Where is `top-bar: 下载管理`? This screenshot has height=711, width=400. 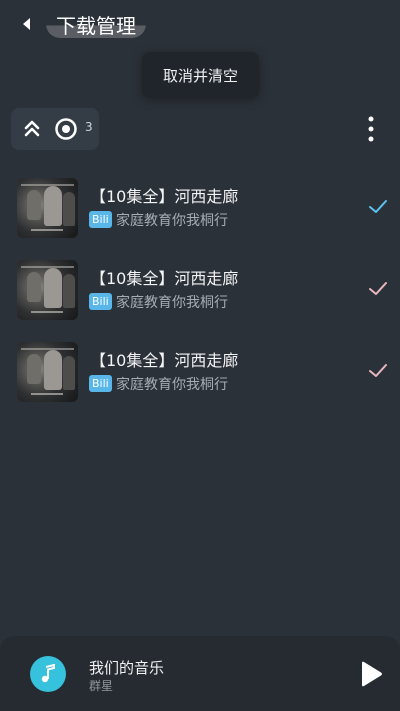 top-bar: 下载管理 is located at coordinates (200, 25).